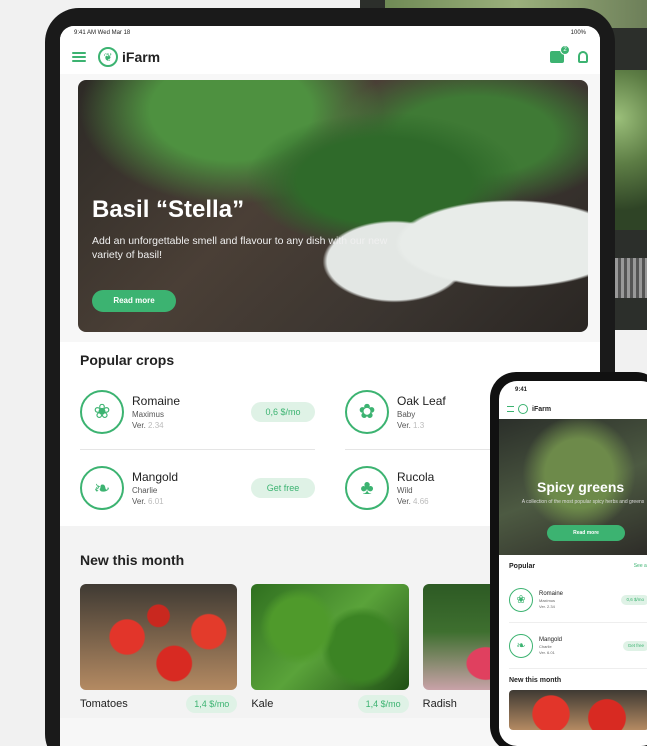 The image size is (647, 746). What do you see at coordinates (127, 360) in the screenshot?
I see `section-title: Popular crops` at bounding box center [127, 360].